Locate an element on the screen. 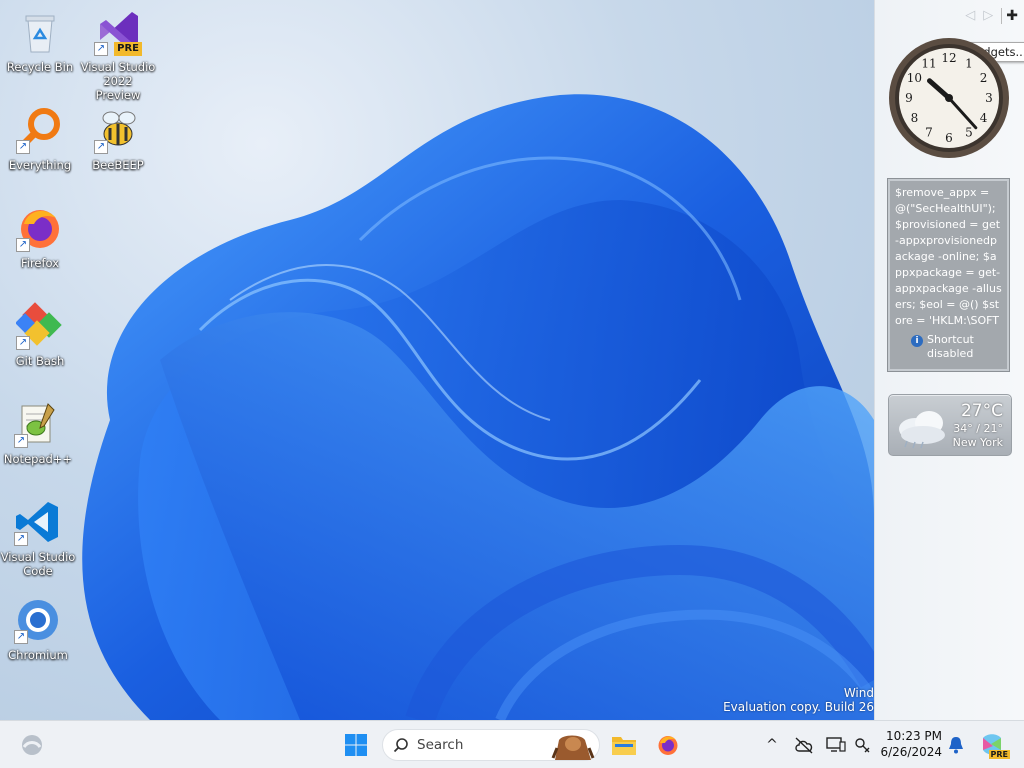  beebeep-shortcut: ↗ BeeBEEP is located at coordinates (118, 139).